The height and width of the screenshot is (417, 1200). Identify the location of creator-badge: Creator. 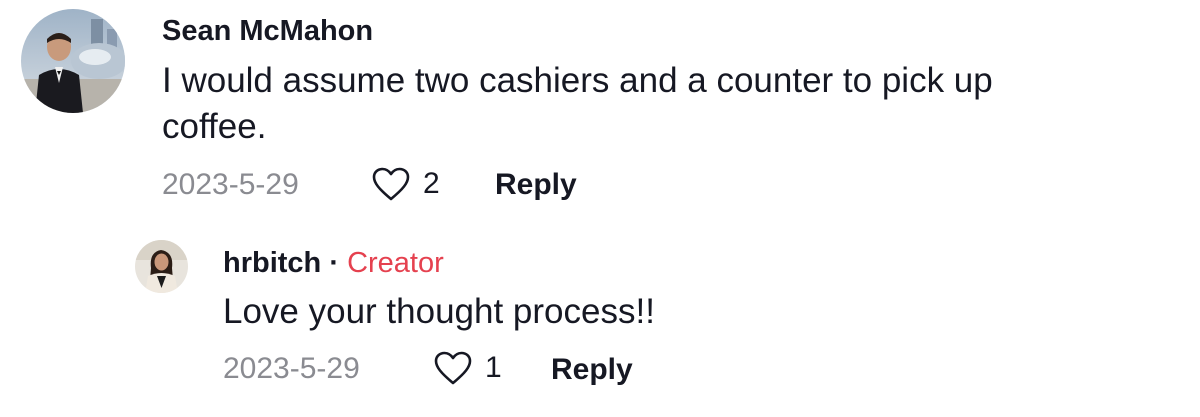
(395, 263).